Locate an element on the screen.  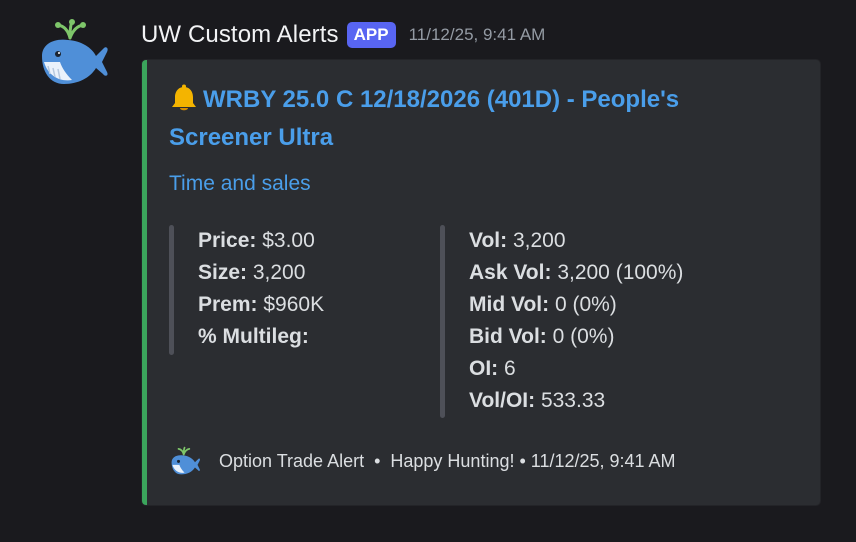
field-label: Vol/OI: is located at coordinates (502, 400).